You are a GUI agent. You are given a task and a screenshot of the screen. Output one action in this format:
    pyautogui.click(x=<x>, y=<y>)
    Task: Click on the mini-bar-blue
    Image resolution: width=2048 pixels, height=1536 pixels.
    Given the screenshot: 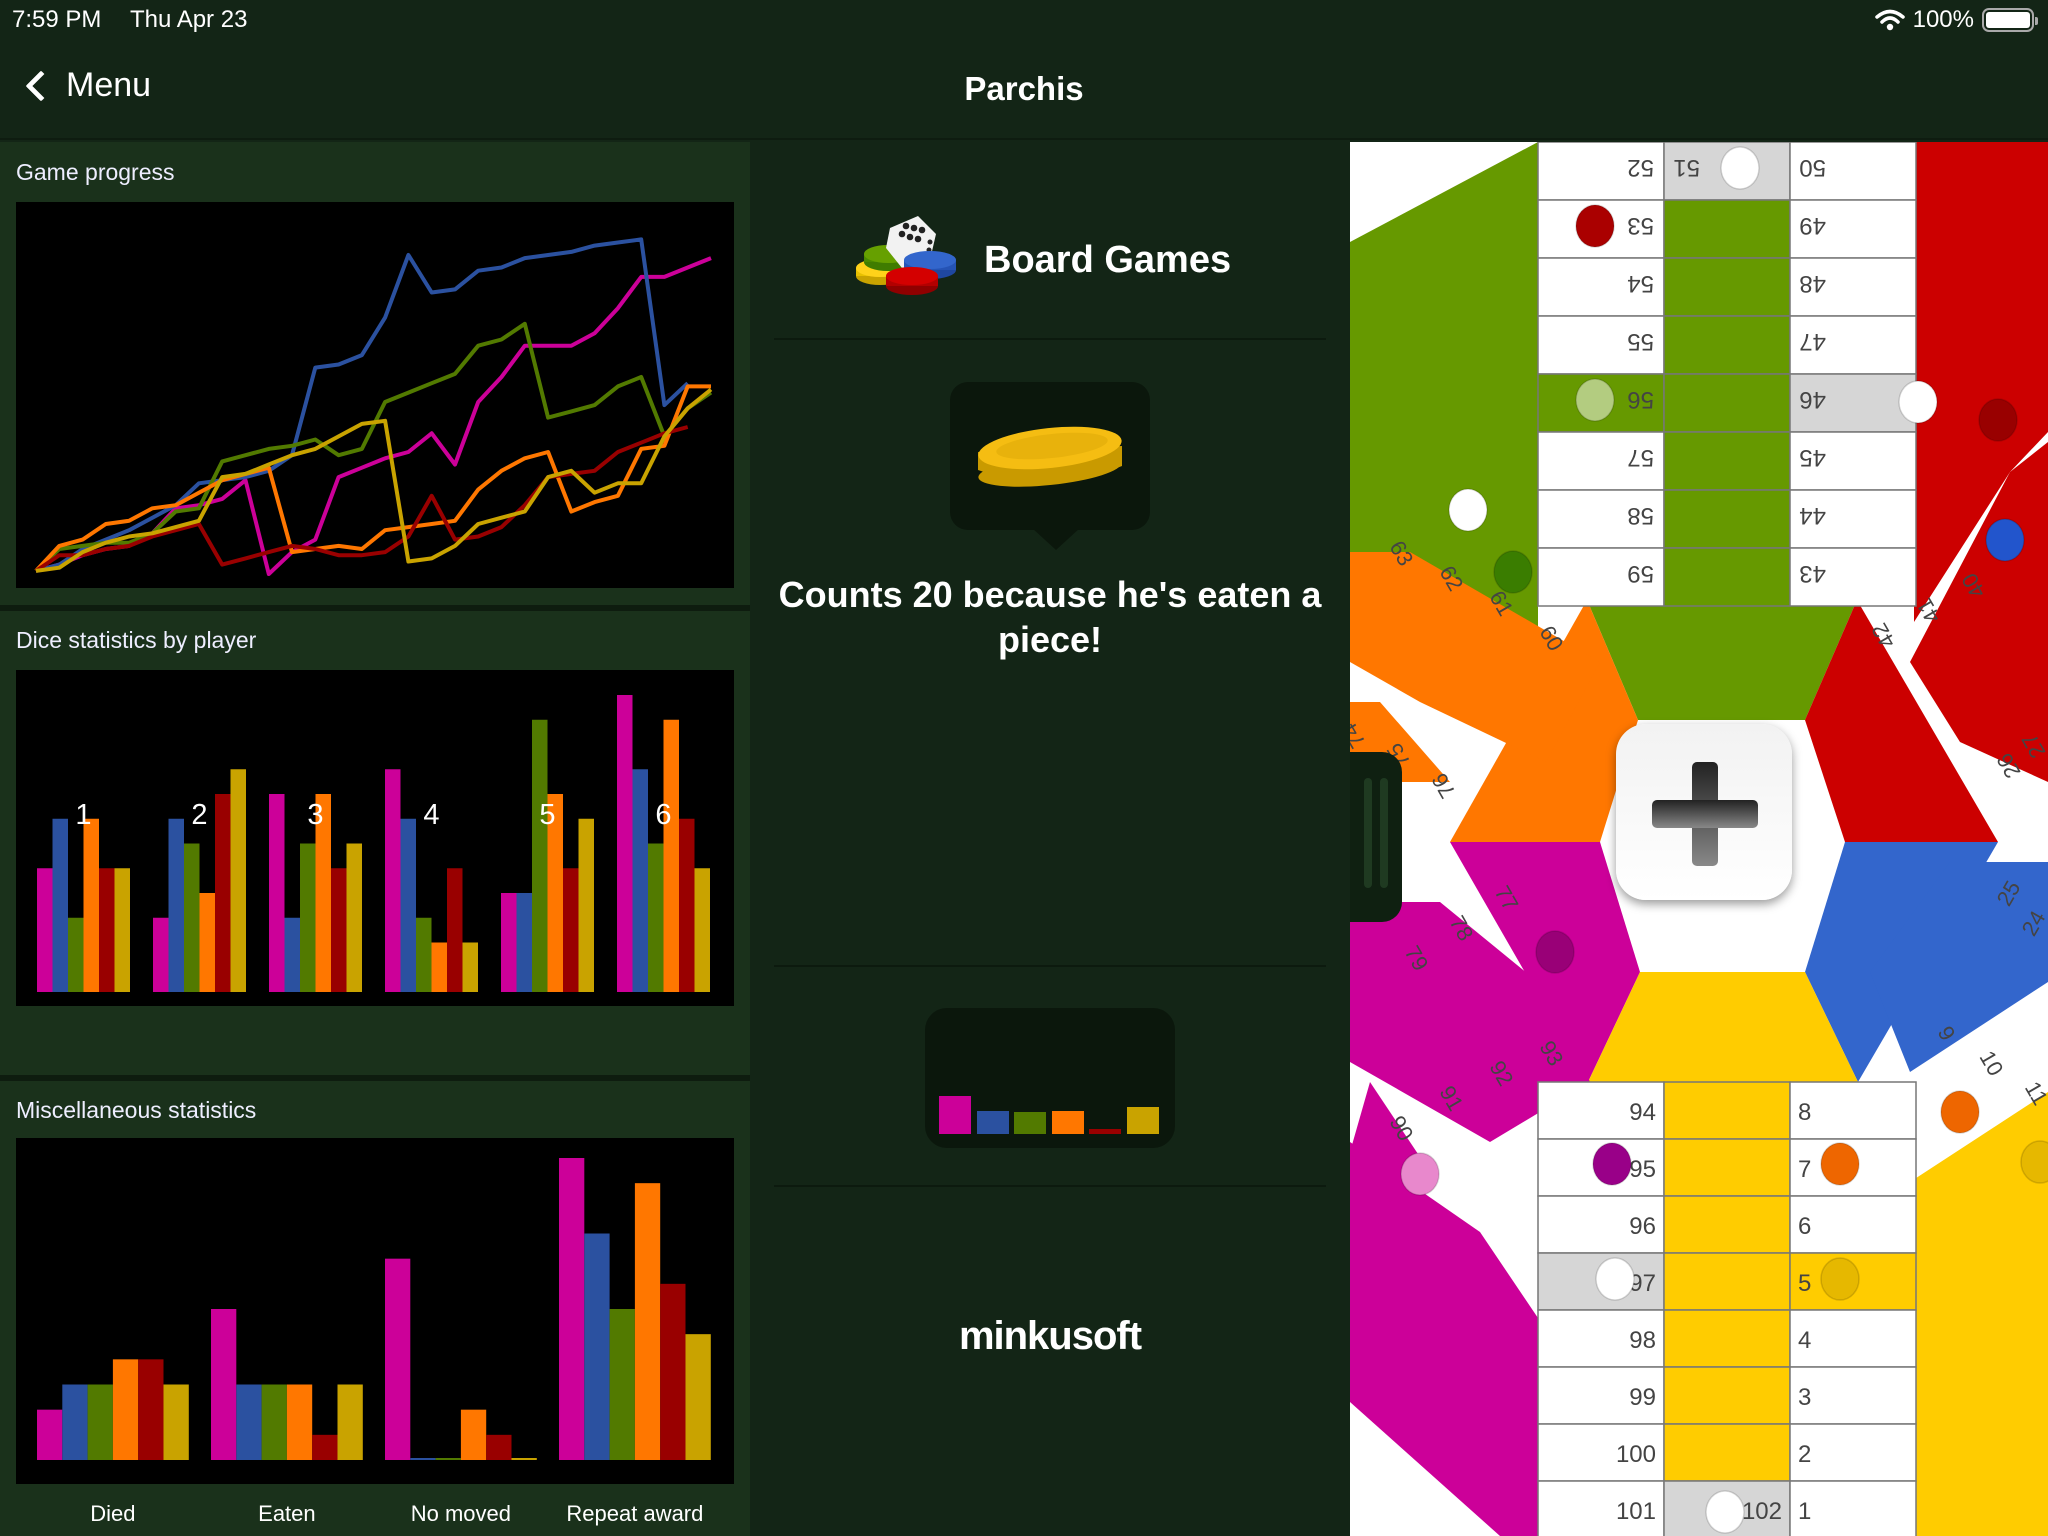 What is the action you would take?
    pyautogui.click(x=992, y=1122)
    